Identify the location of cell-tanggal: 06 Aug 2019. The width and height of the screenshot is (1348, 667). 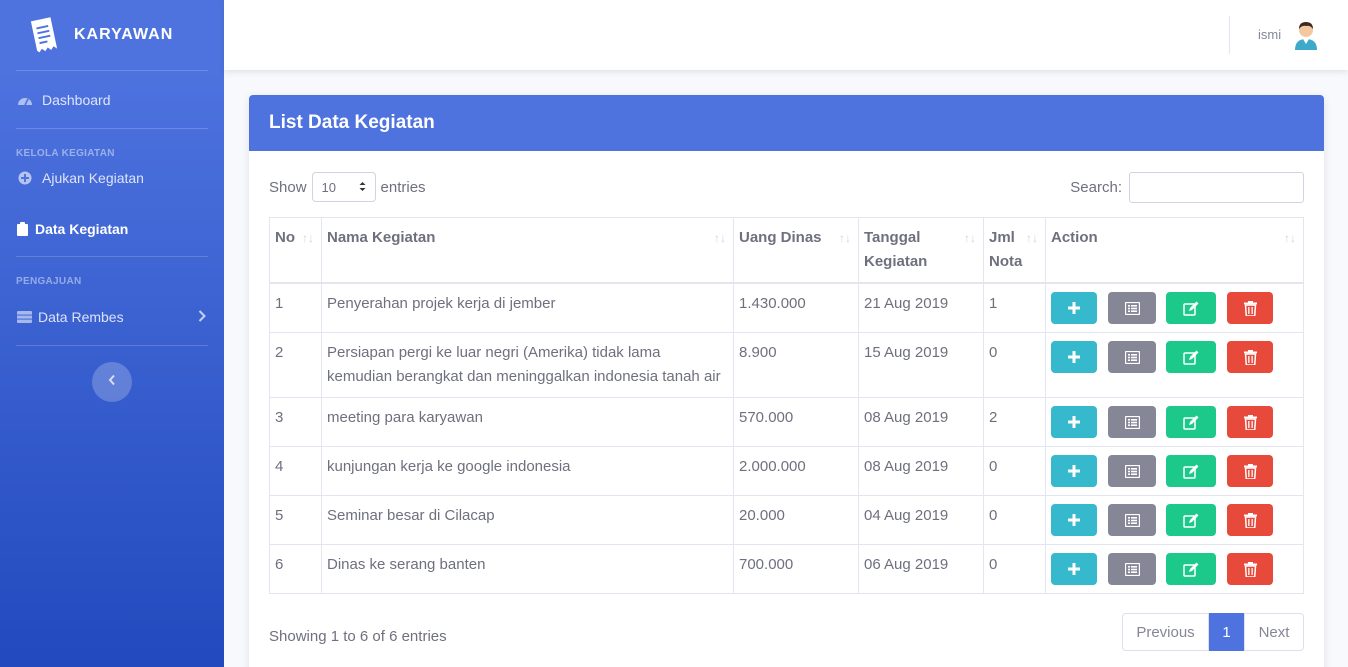
(921, 569).